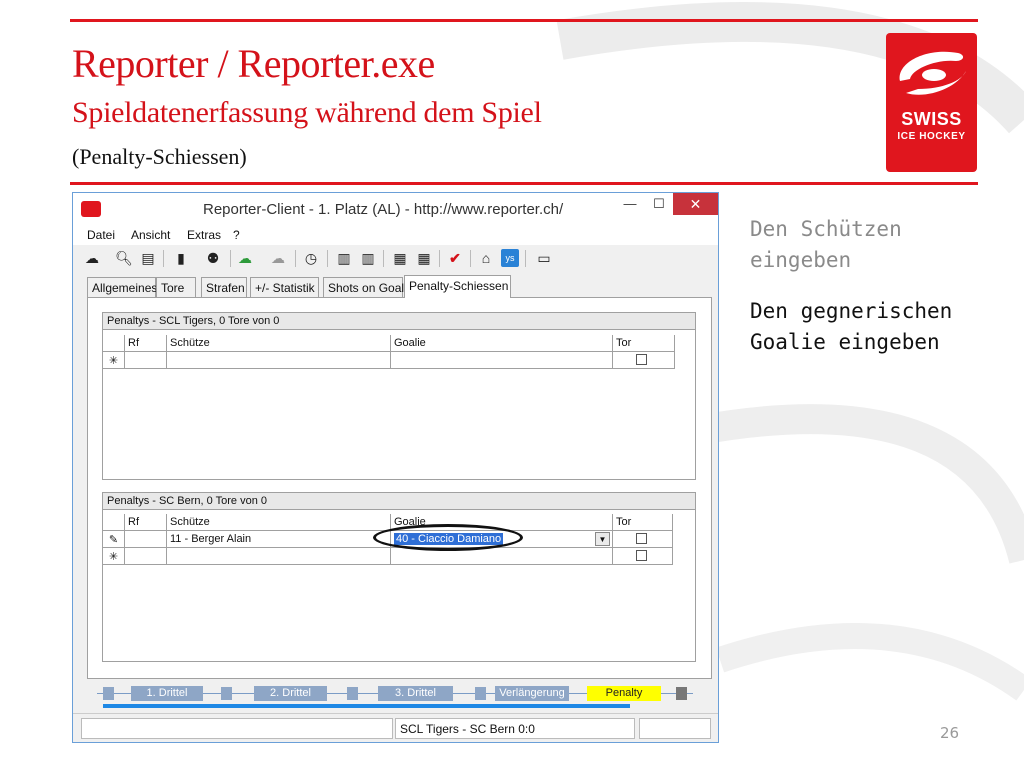  I want to click on top-rule, so click(524, 20).